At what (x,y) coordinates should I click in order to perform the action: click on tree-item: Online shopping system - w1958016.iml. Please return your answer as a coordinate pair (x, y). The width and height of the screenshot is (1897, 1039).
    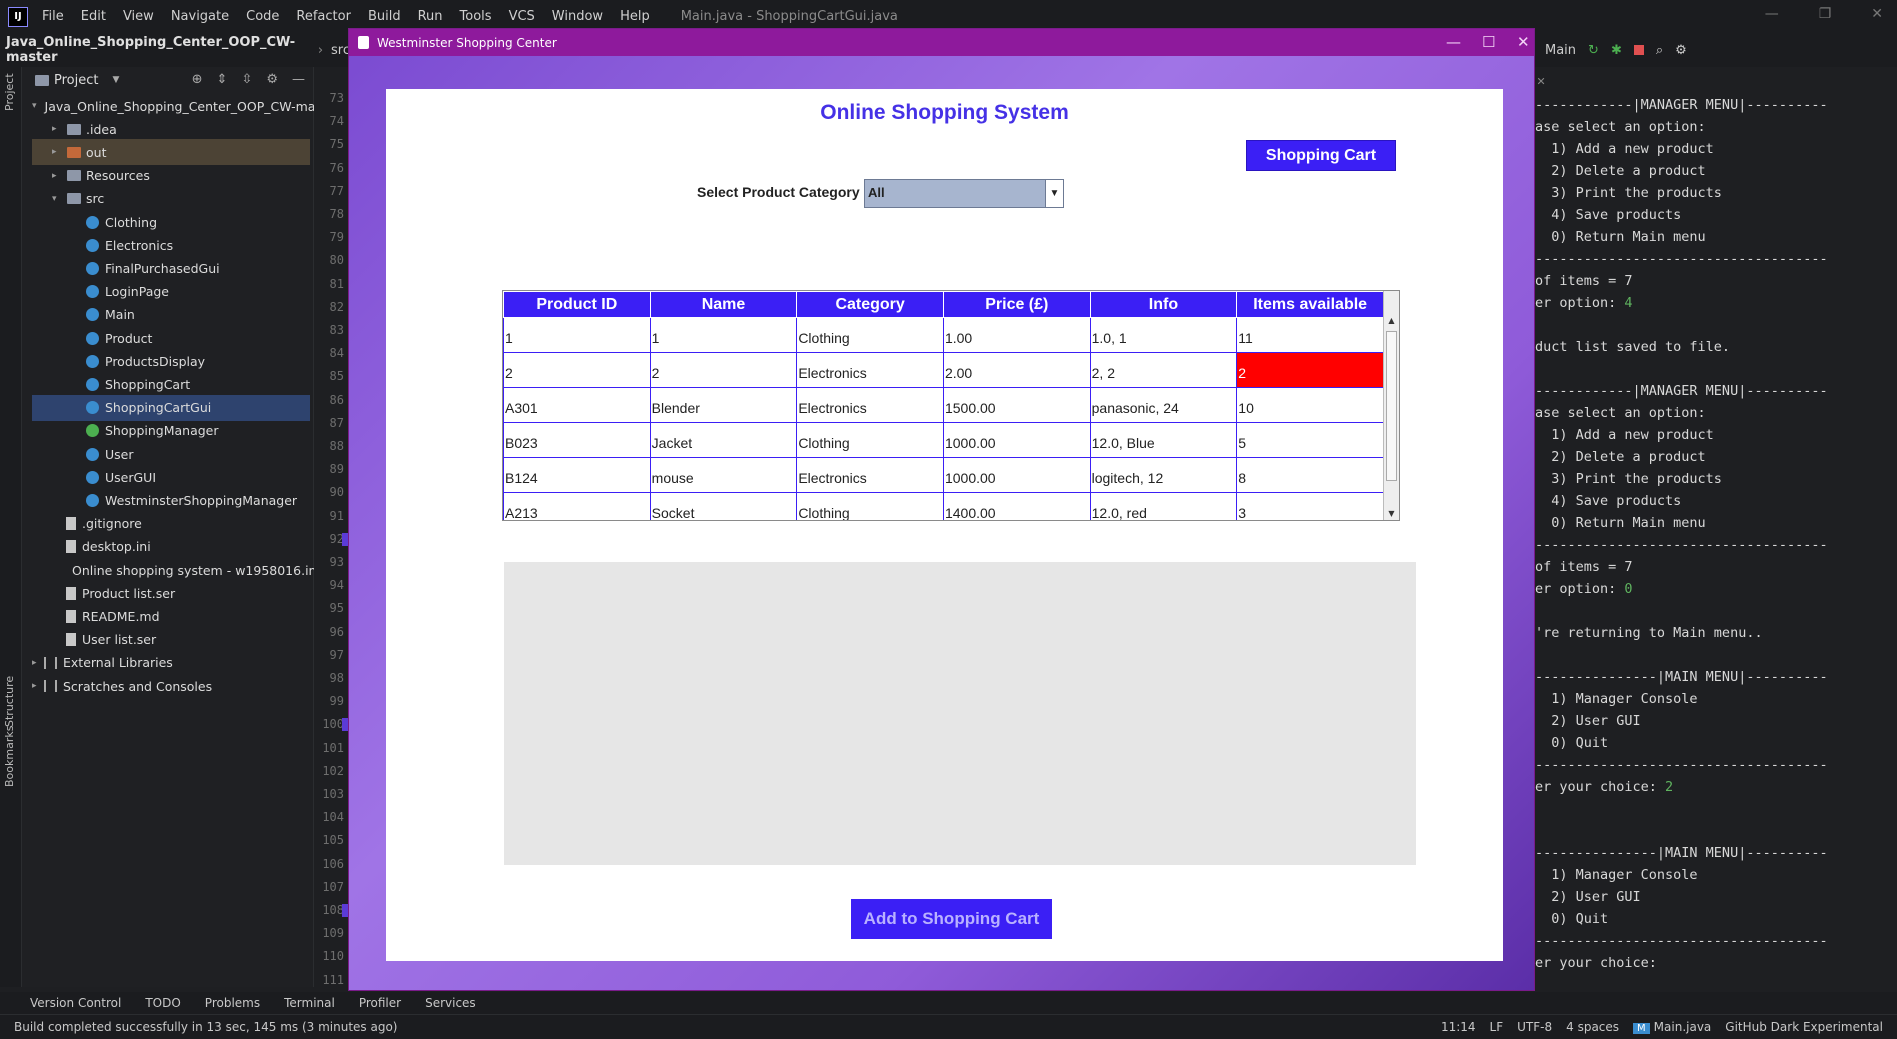
    Looking at the image, I should click on (178, 570).